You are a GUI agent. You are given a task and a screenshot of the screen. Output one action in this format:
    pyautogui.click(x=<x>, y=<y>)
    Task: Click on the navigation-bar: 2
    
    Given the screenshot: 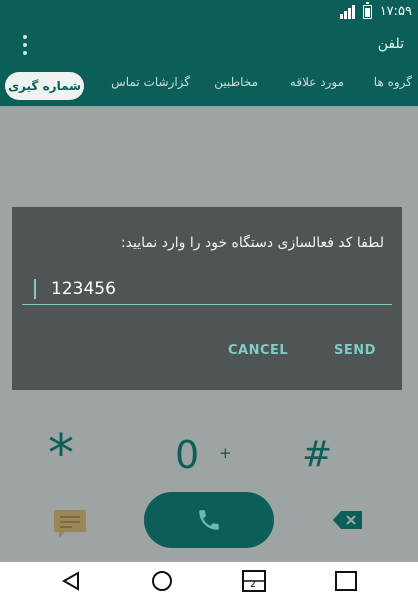 What is the action you would take?
    pyautogui.click(x=209, y=581)
    